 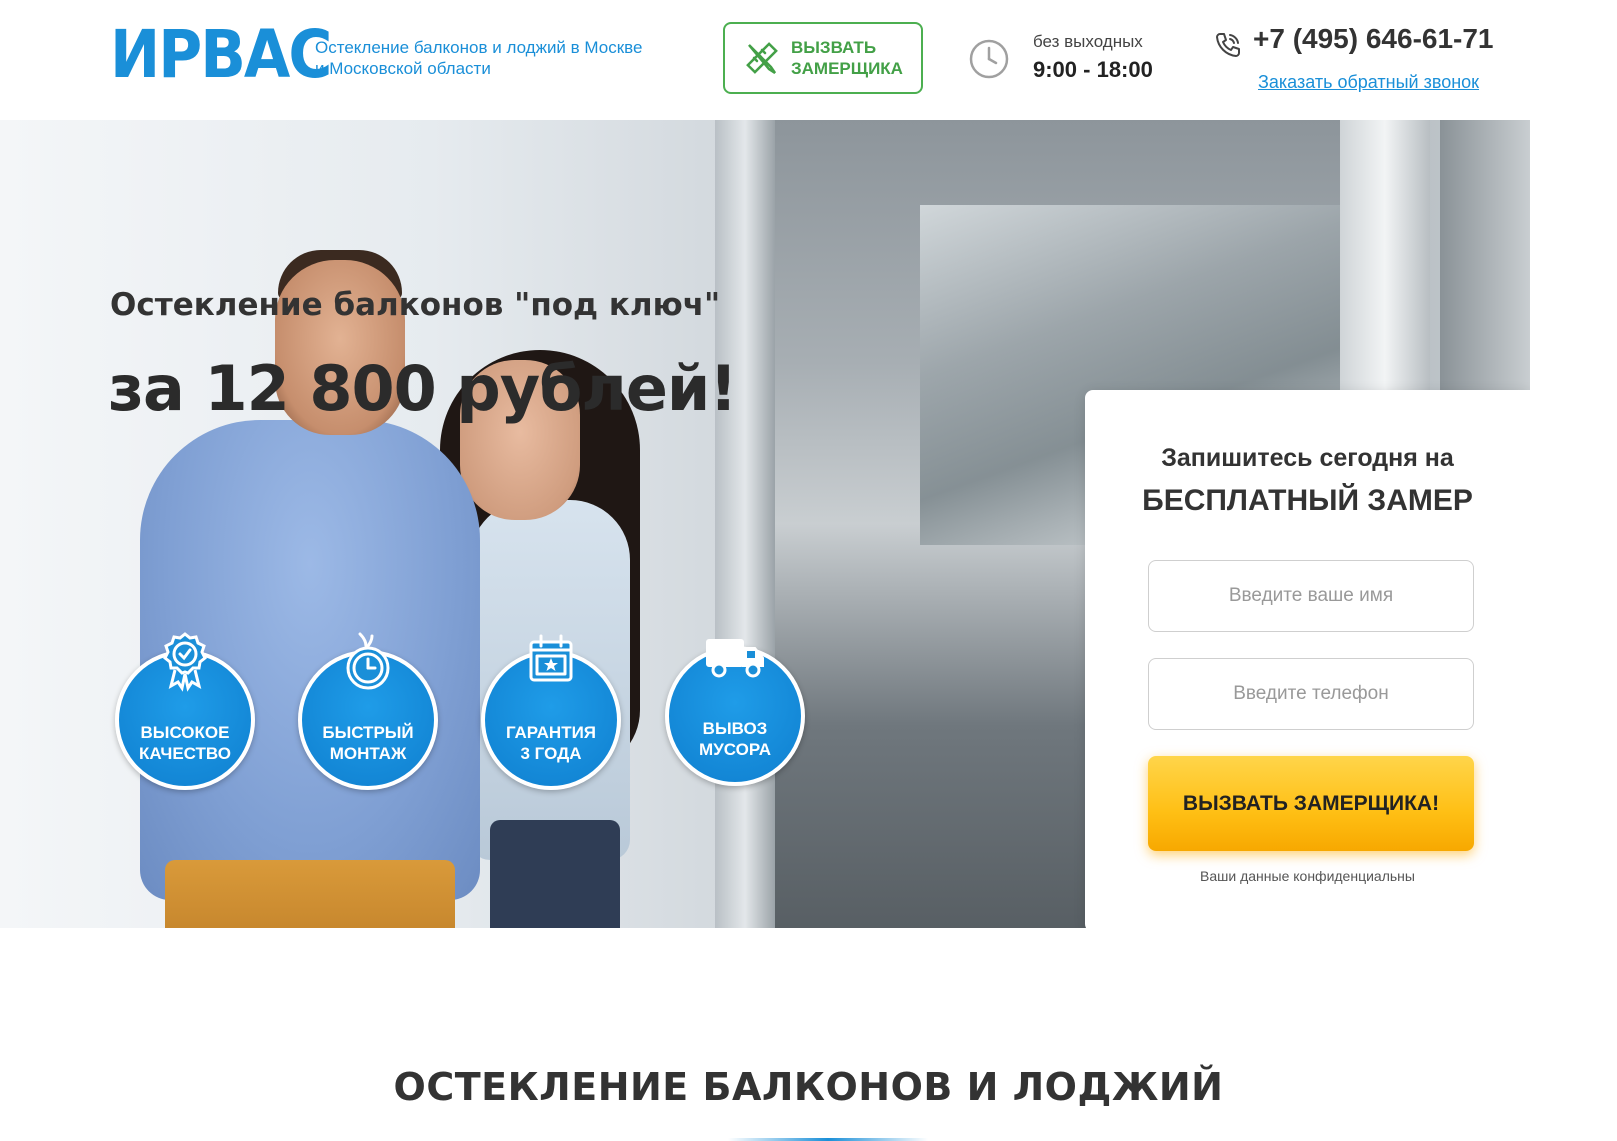 I want to click on feature-fast-install-line-2: МОНТАЖ, so click(x=368, y=753).